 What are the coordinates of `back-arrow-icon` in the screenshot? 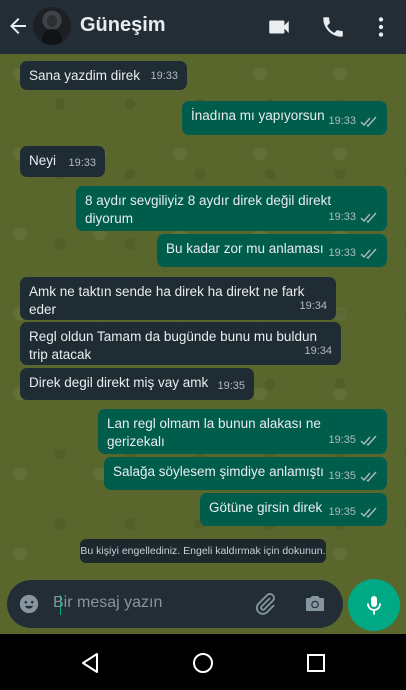 It's located at (18, 26).